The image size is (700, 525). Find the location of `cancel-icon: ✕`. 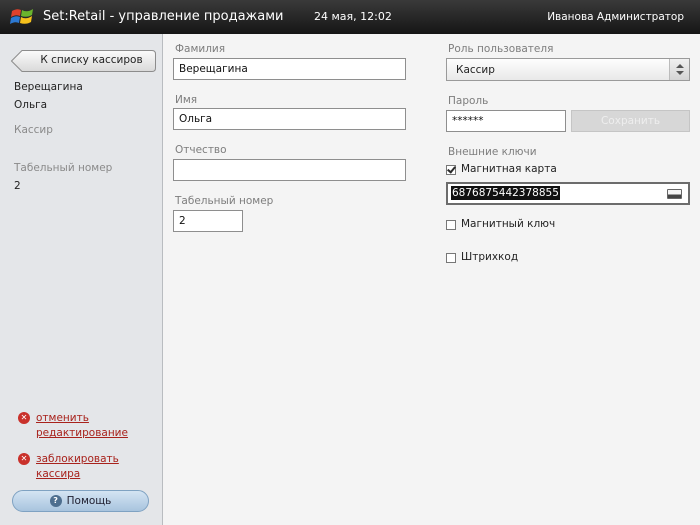

cancel-icon: ✕ is located at coordinates (24, 418).